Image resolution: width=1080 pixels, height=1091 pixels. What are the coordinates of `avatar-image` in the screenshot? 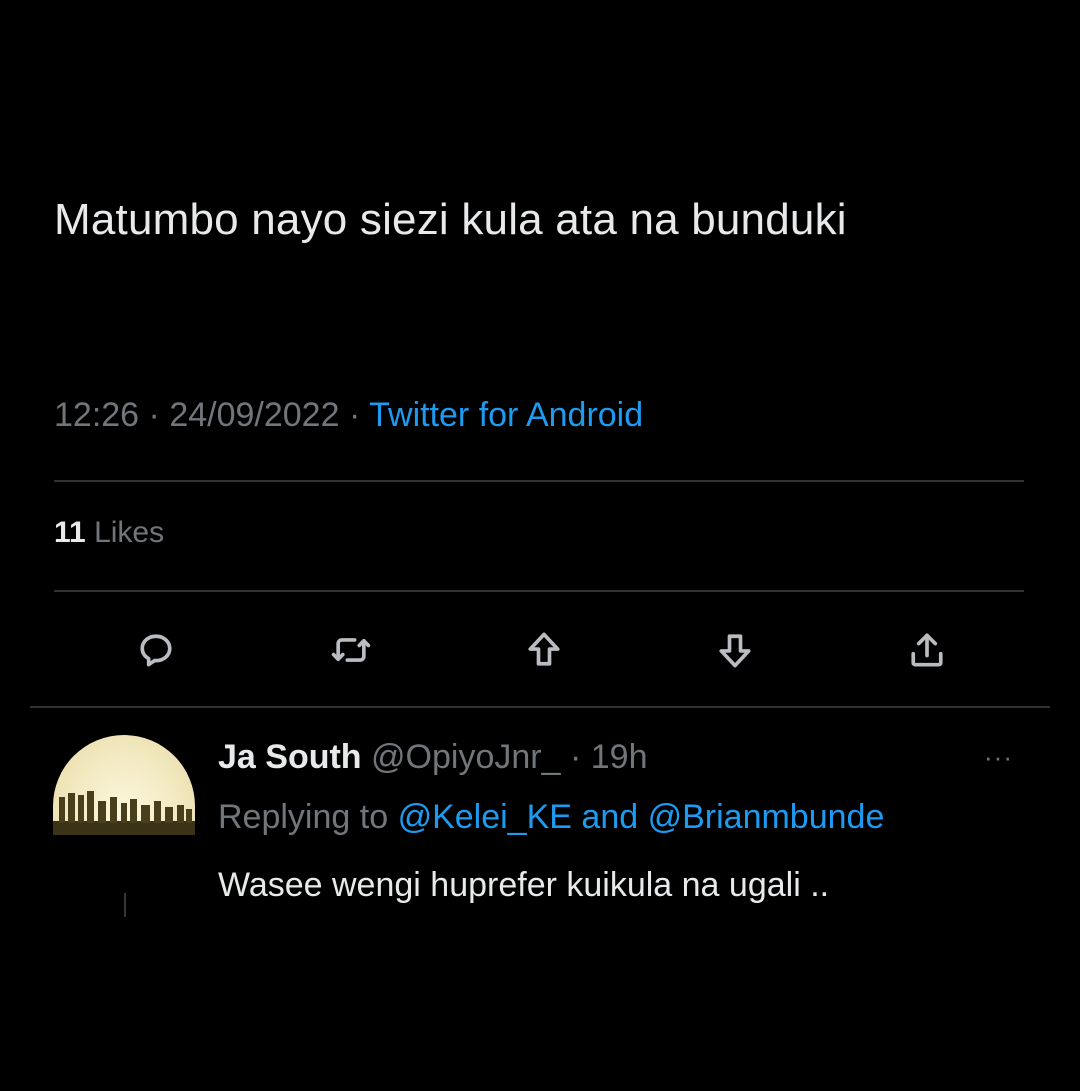 It's located at (124, 813).